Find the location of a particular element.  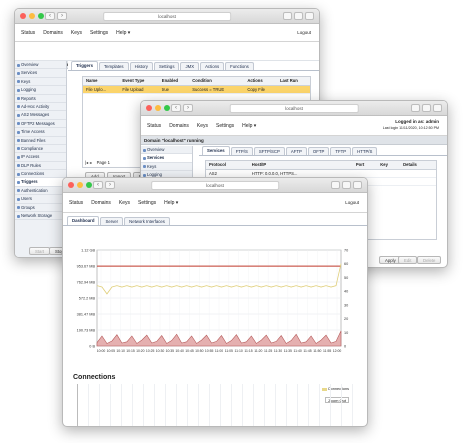

column-header-name: Name is located at coordinates (101, 81).